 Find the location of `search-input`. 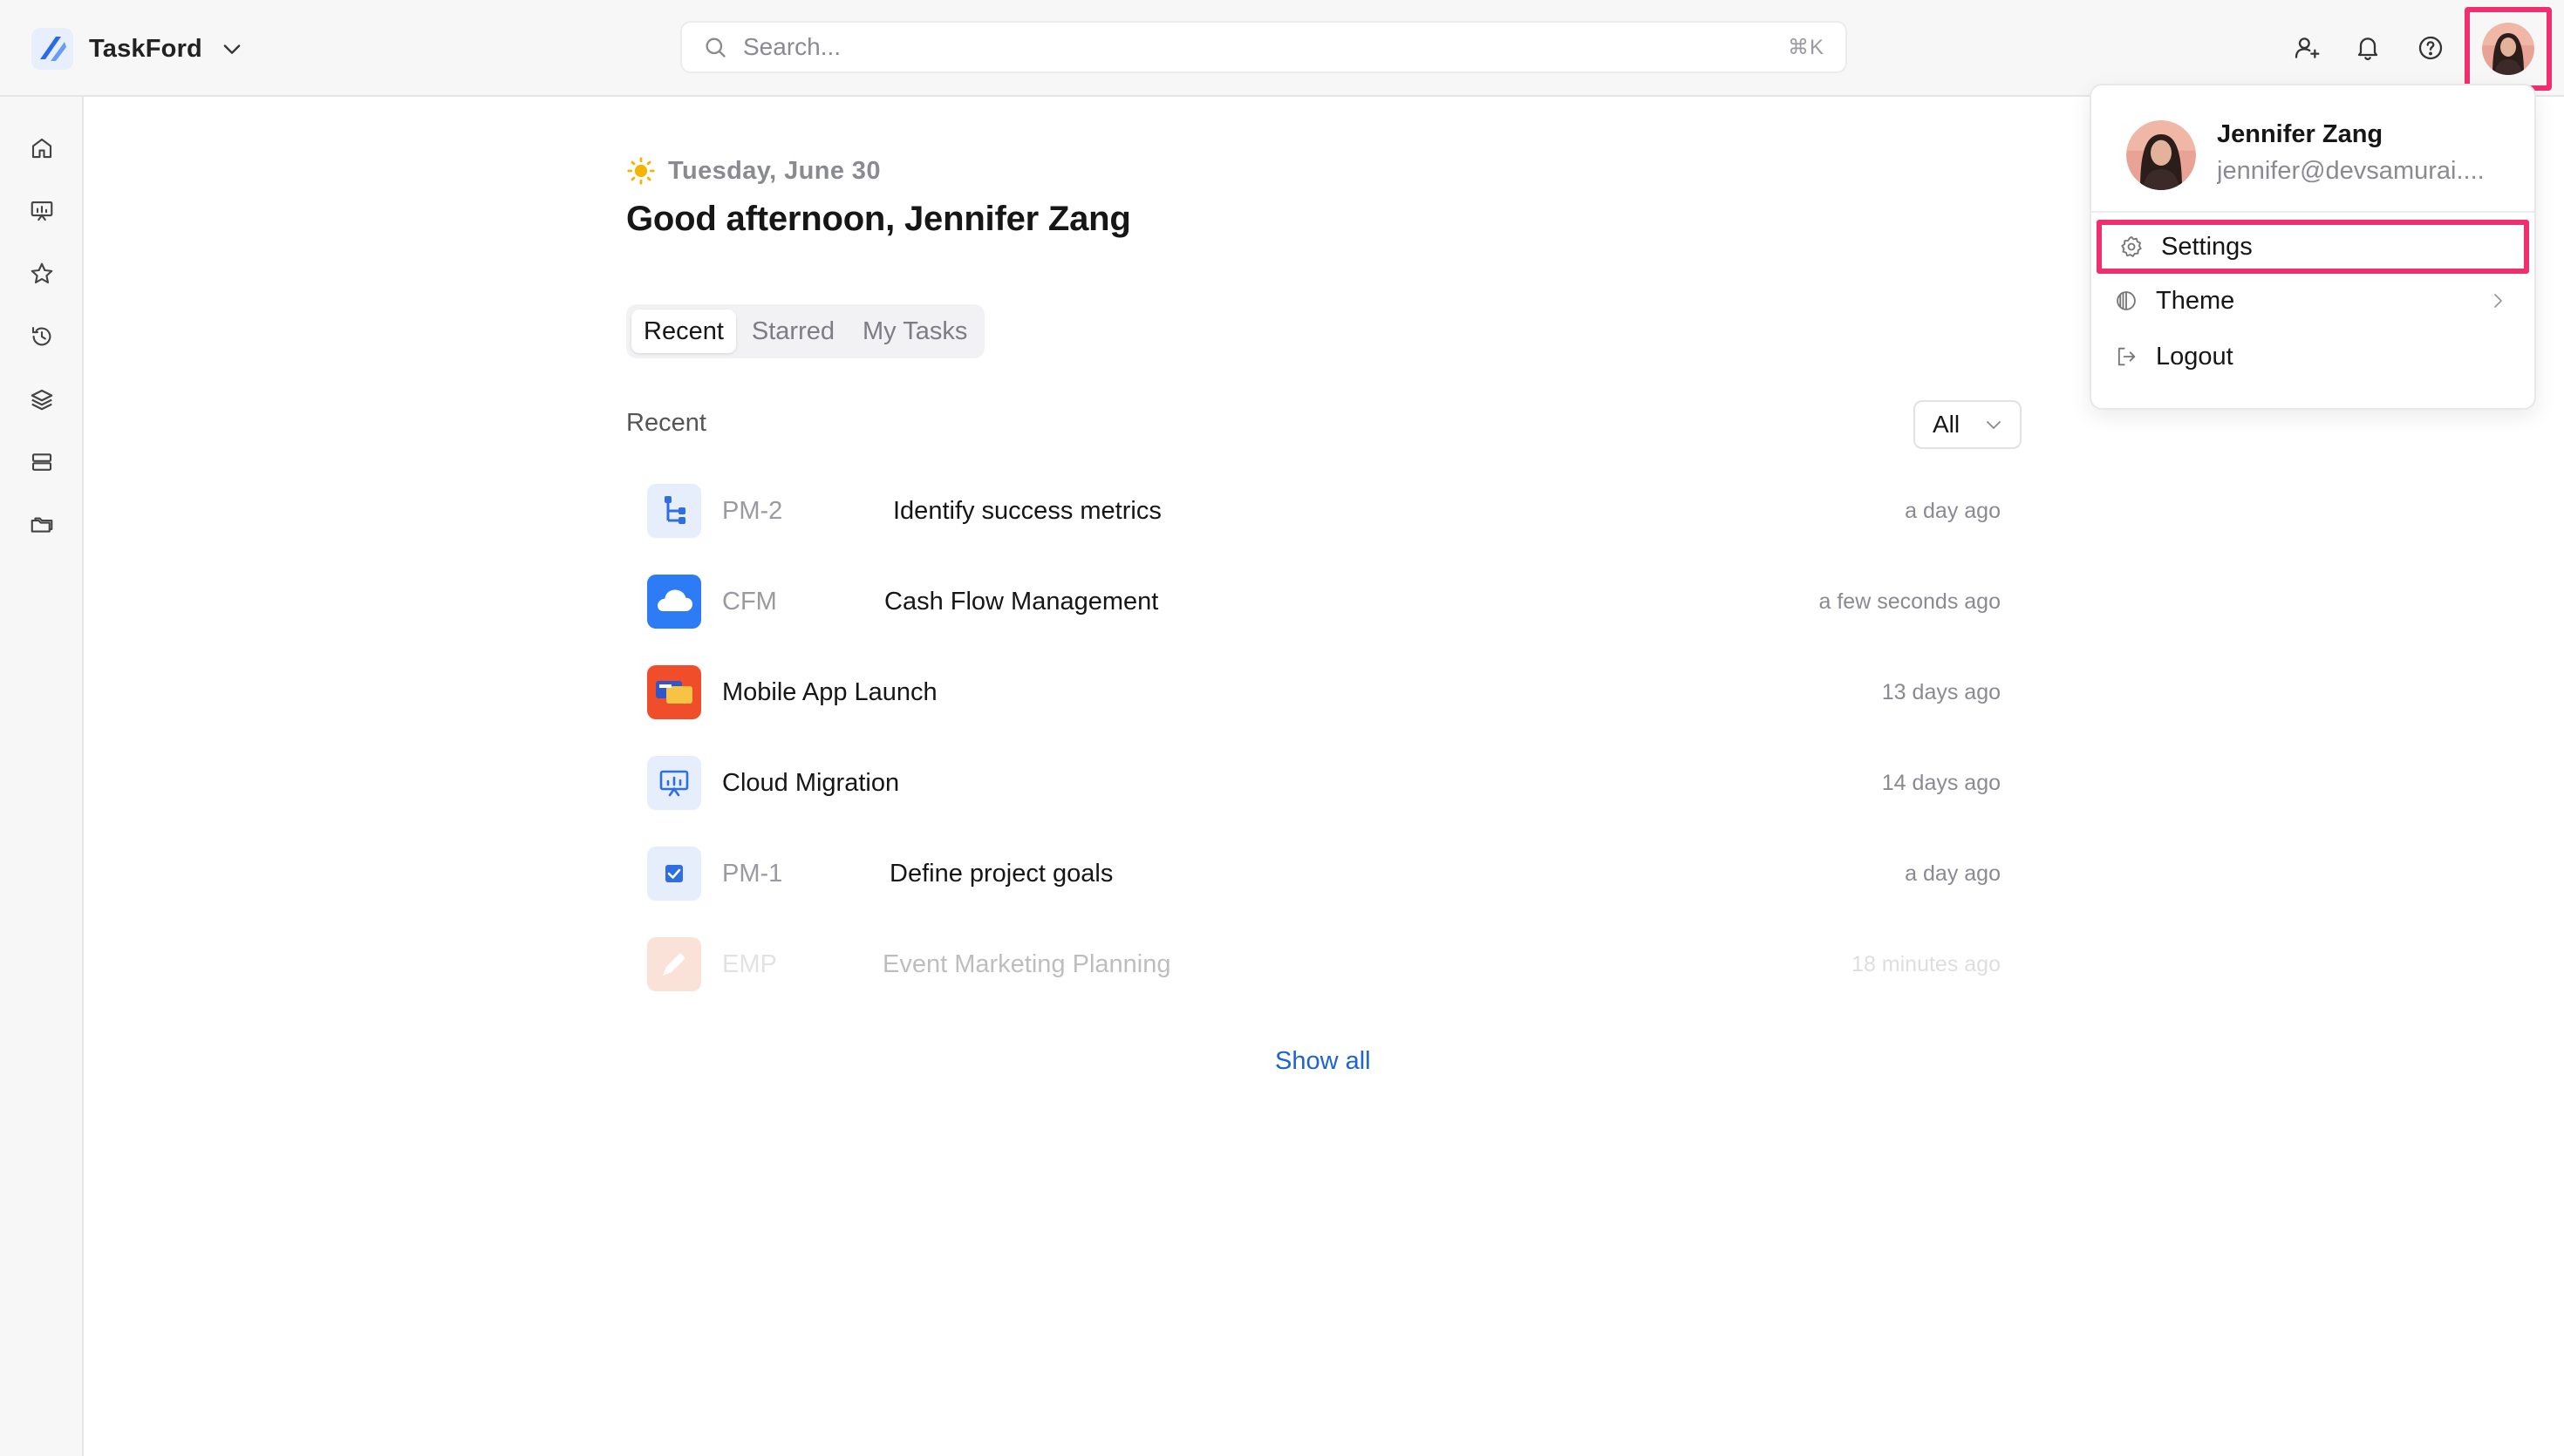

search-input is located at coordinates (1265, 47).